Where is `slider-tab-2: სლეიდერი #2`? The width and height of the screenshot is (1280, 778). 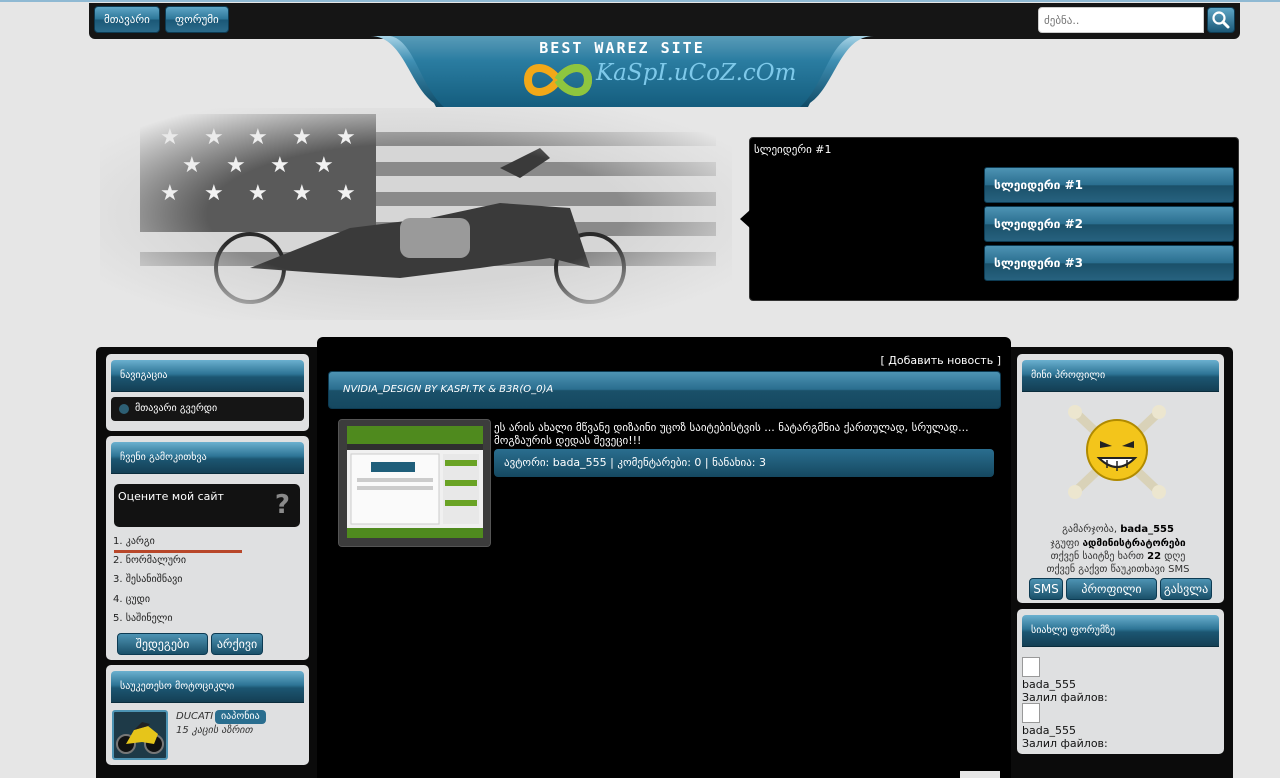
slider-tab-2: სლეიდერი #2 is located at coordinates (1109, 224).